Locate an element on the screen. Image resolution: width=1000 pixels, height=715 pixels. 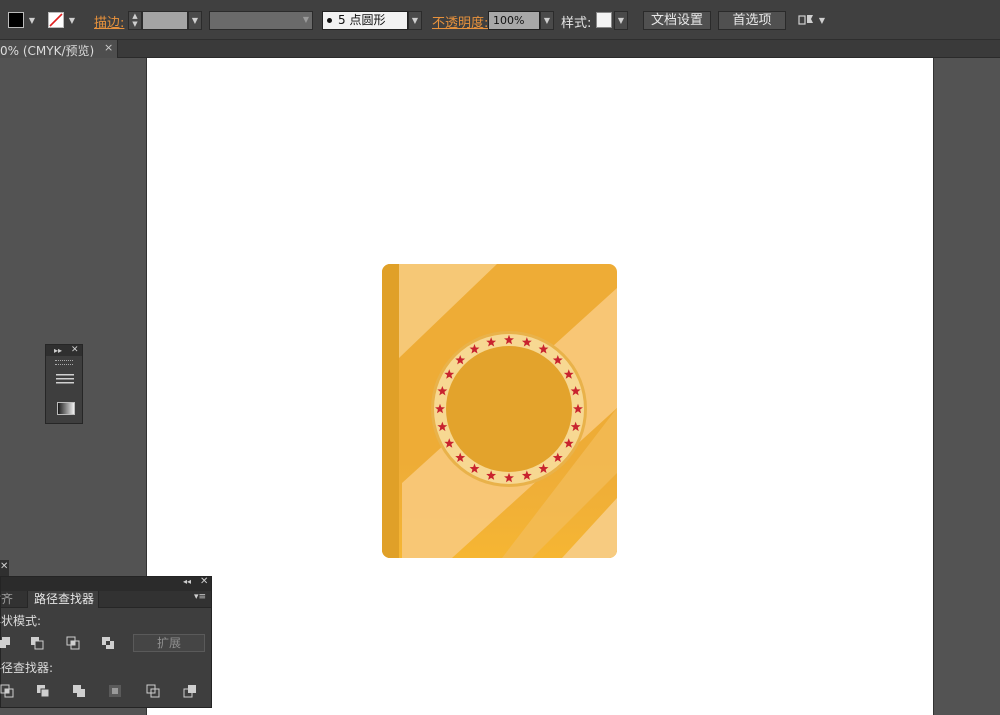
fill-dropdown-arrow: ▼ is located at coordinates (32, 20).